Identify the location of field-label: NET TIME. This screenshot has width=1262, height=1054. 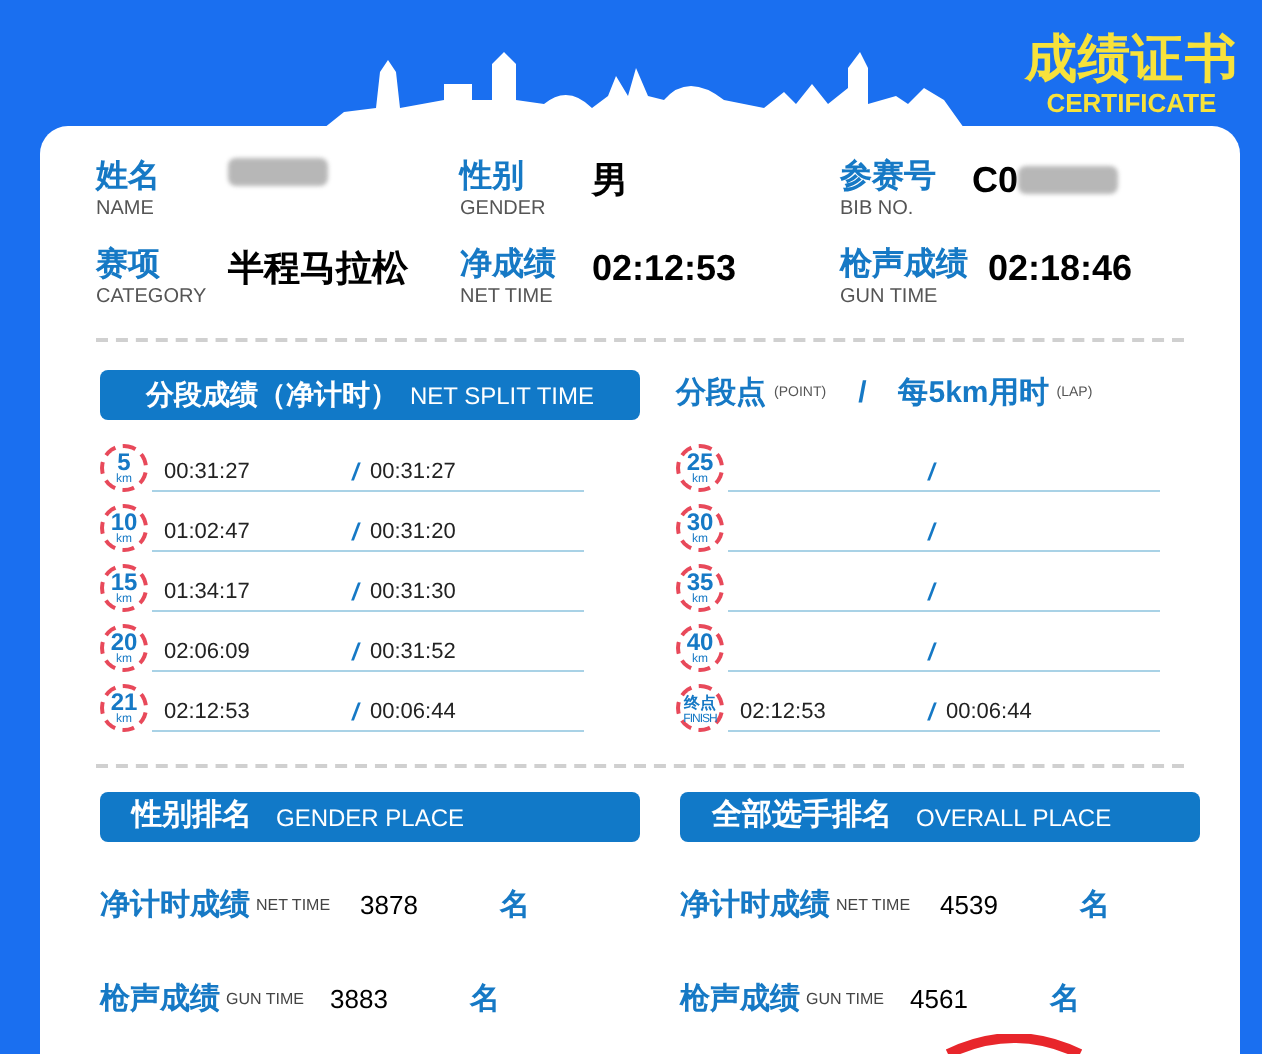
(507, 298).